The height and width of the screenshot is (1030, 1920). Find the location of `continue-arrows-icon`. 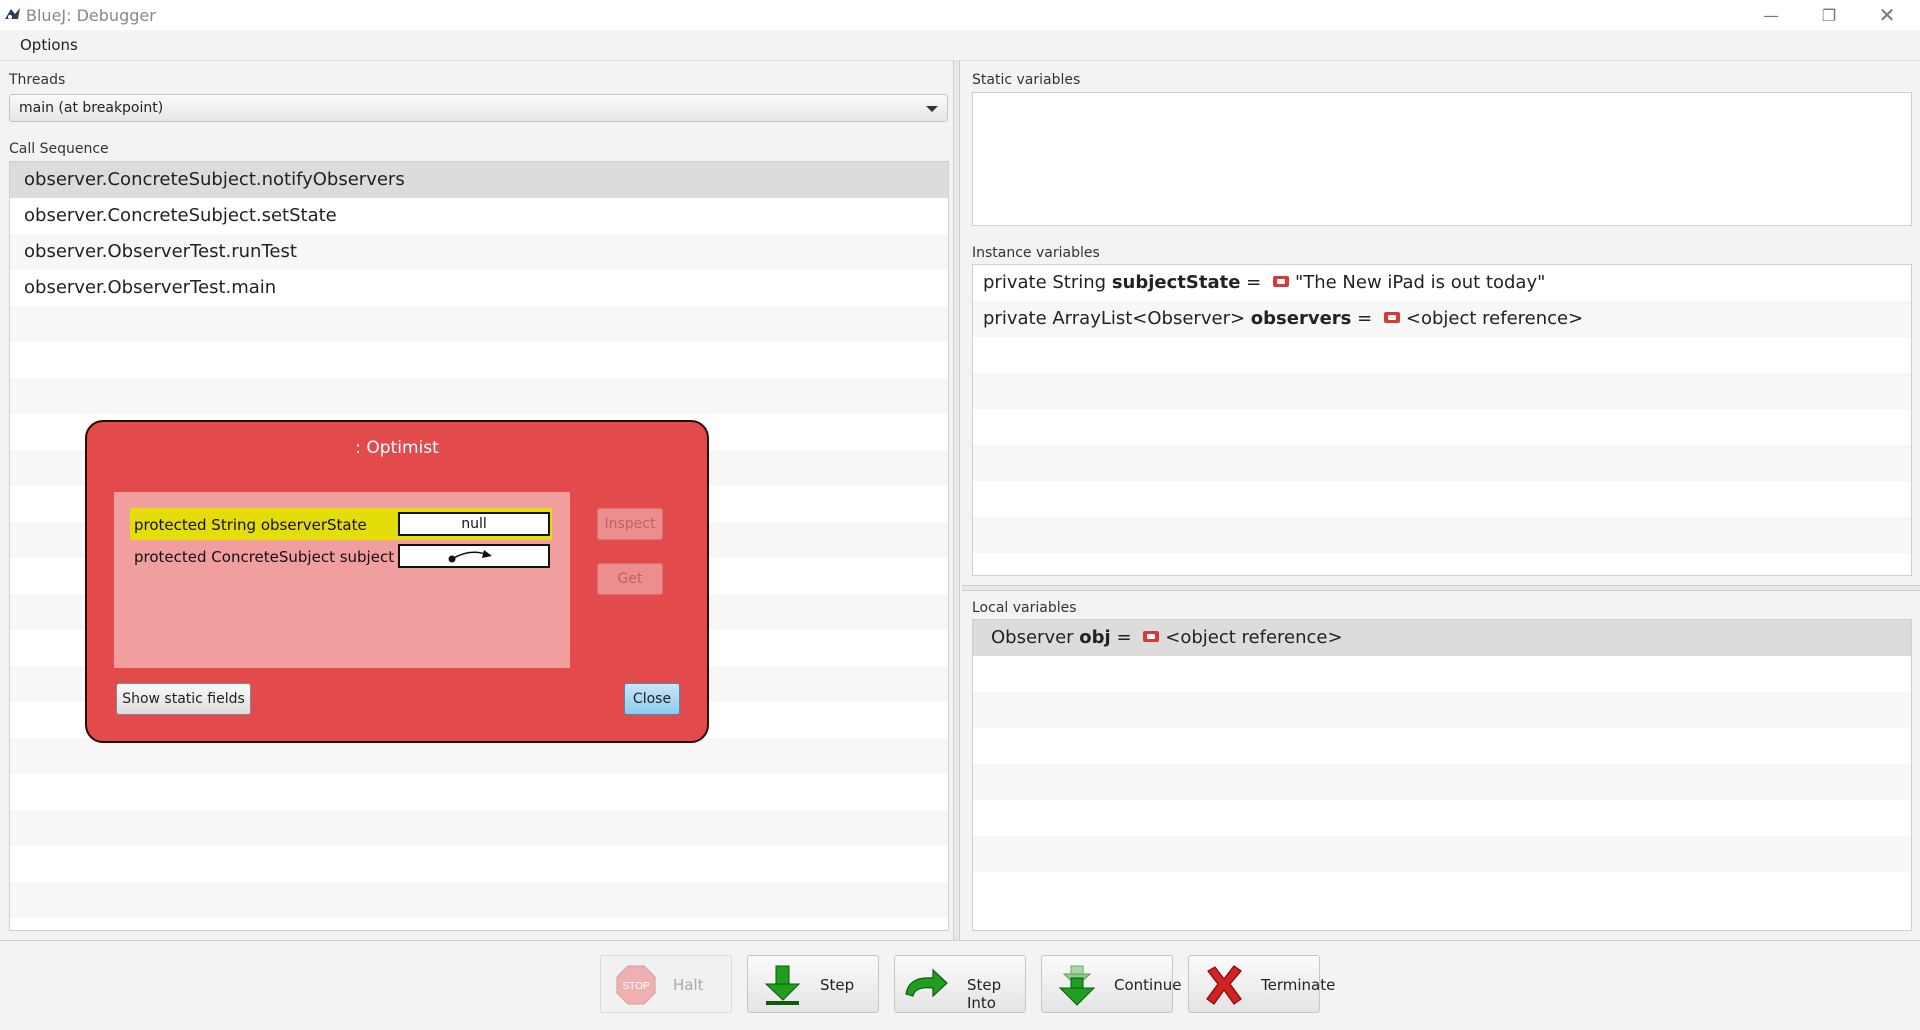

continue-arrows-icon is located at coordinates (1077, 985).